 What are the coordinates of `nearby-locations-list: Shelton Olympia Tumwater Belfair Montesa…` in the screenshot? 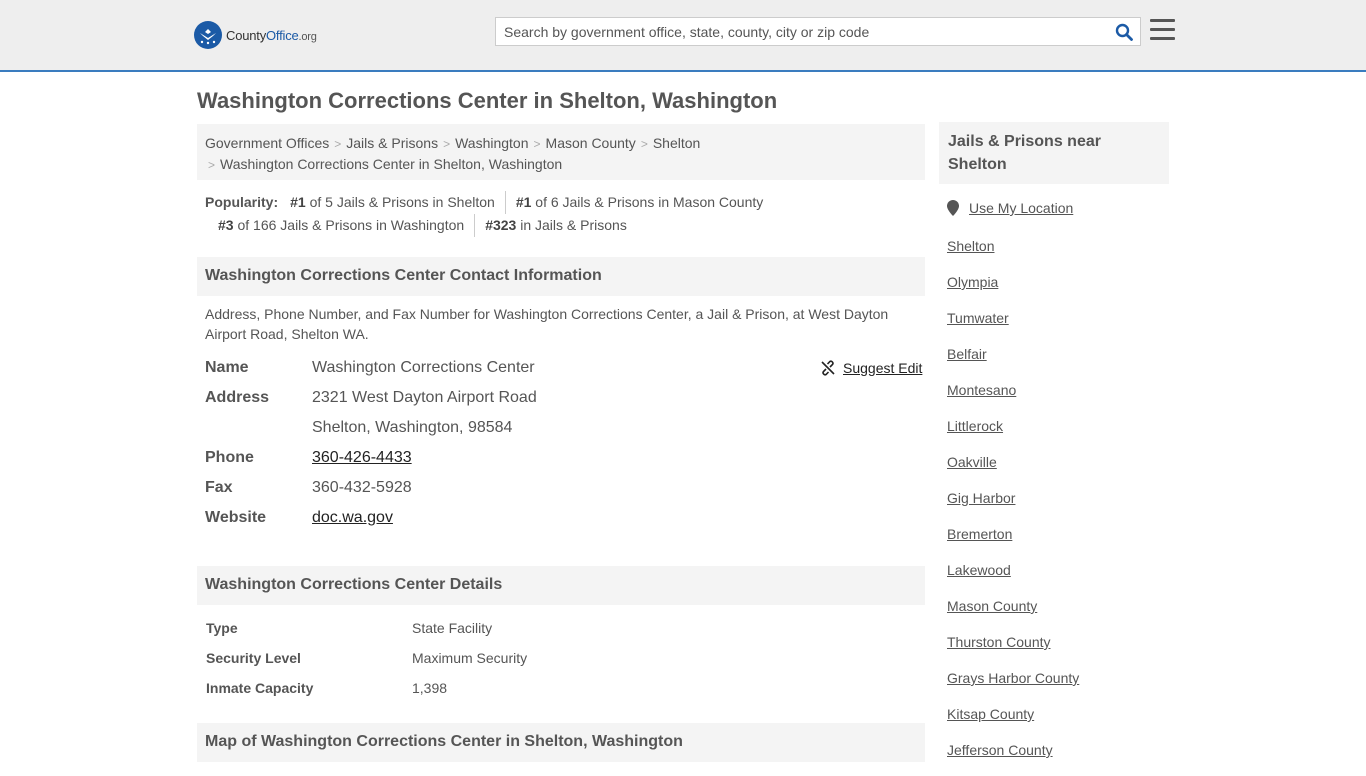 It's located at (1013, 506).